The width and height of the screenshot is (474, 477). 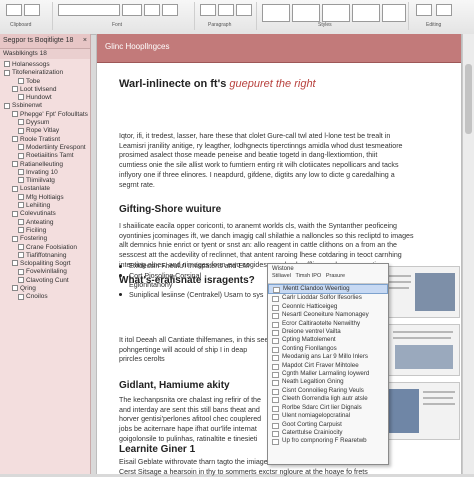 What do you see at coordinates (47, 248) in the screenshot?
I see `nav-item: Crane Foolsiation` at bounding box center [47, 248].